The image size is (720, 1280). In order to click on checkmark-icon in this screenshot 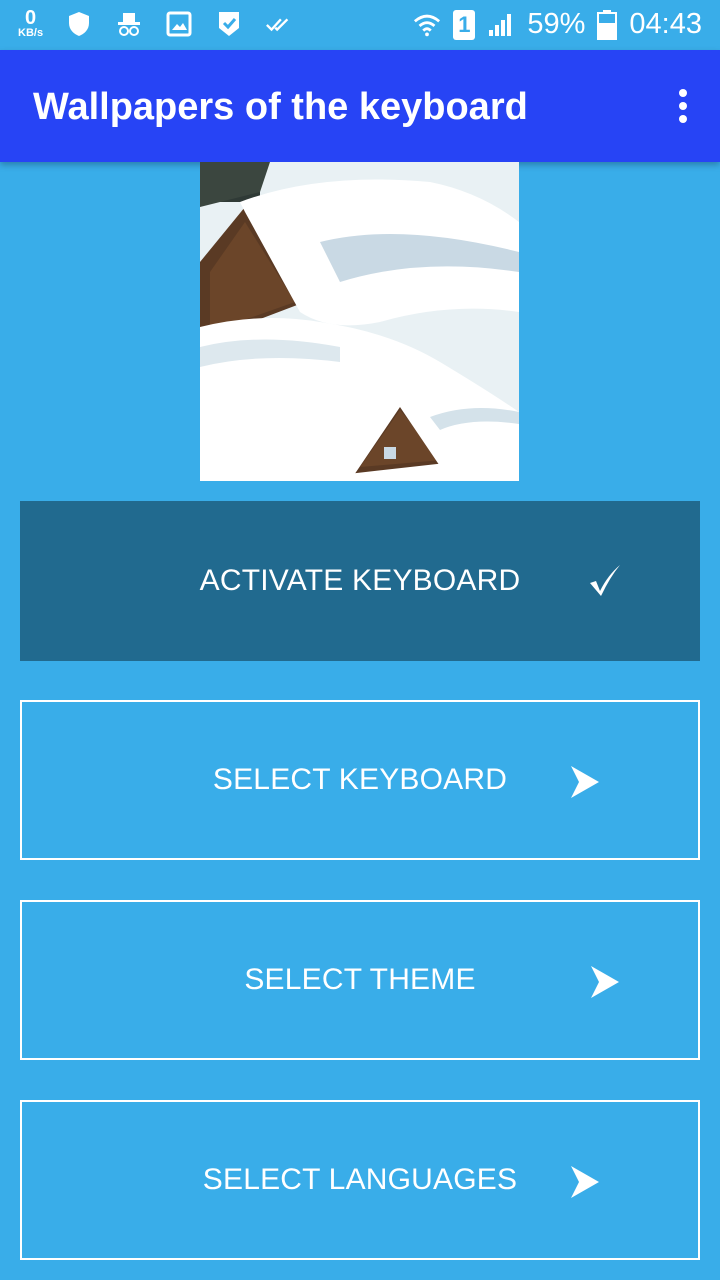, I will do `click(605, 582)`.